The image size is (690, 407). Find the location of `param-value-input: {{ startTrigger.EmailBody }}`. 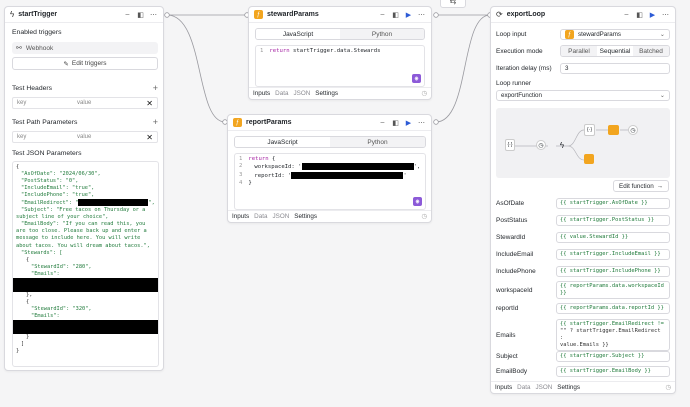

param-value-input: {{ startTrigger.EmailBody }} is located at coordinates (613, 371).